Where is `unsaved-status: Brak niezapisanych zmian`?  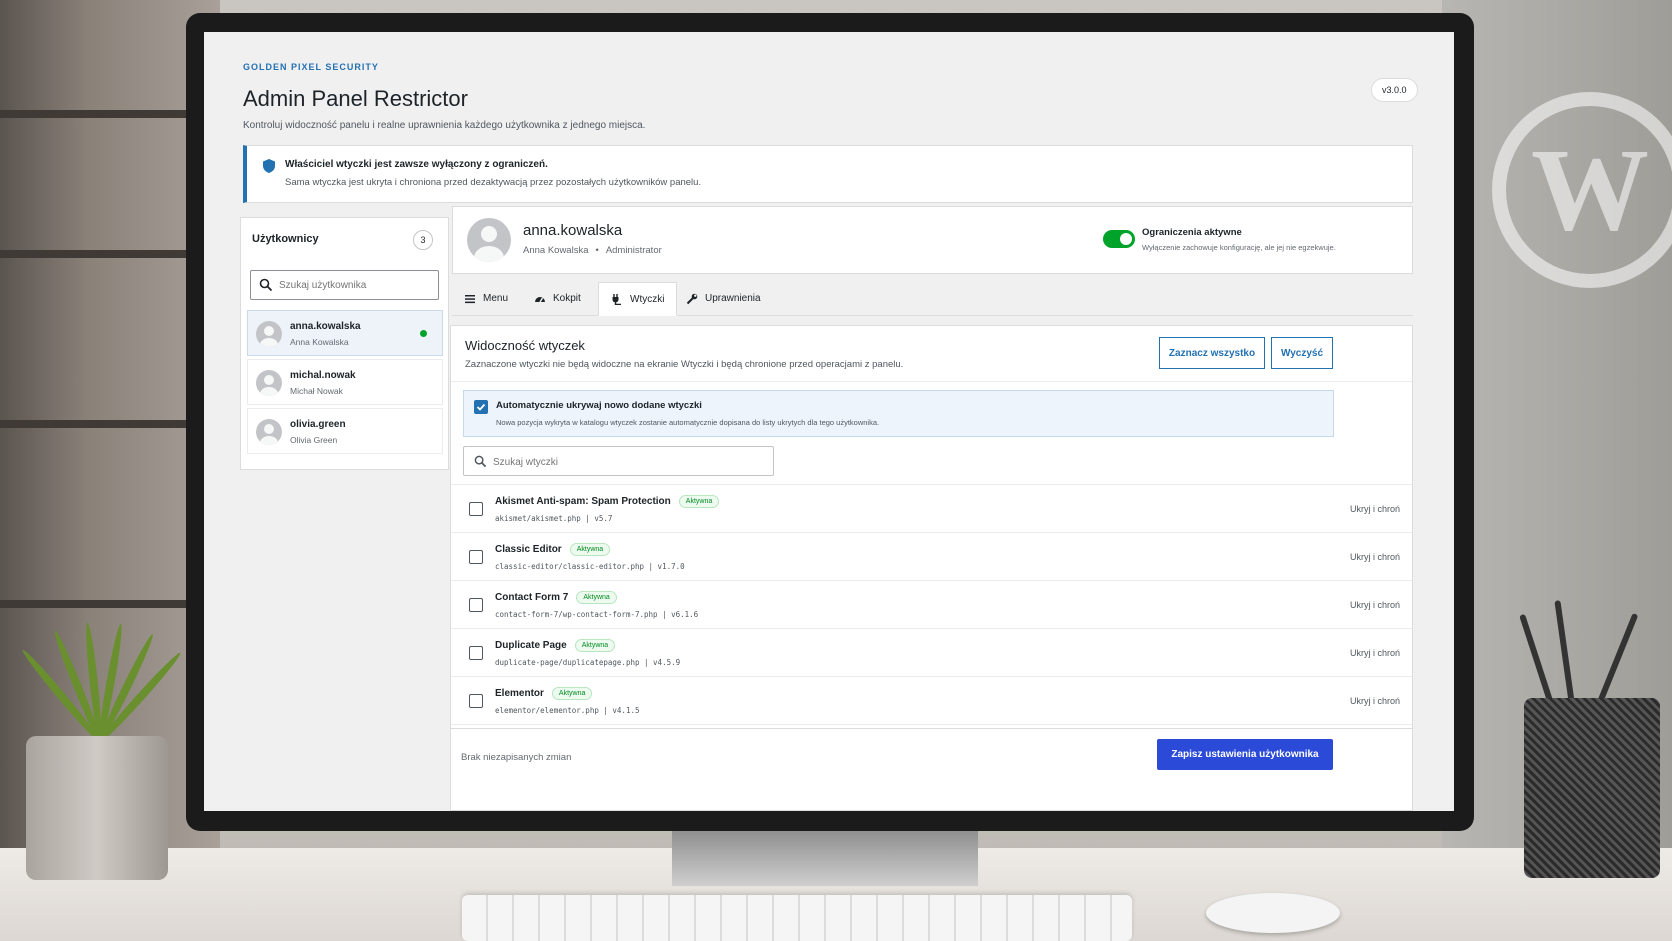
unsaved-status: Brak niezapisanych zmian is located at coordinates (516, 757).